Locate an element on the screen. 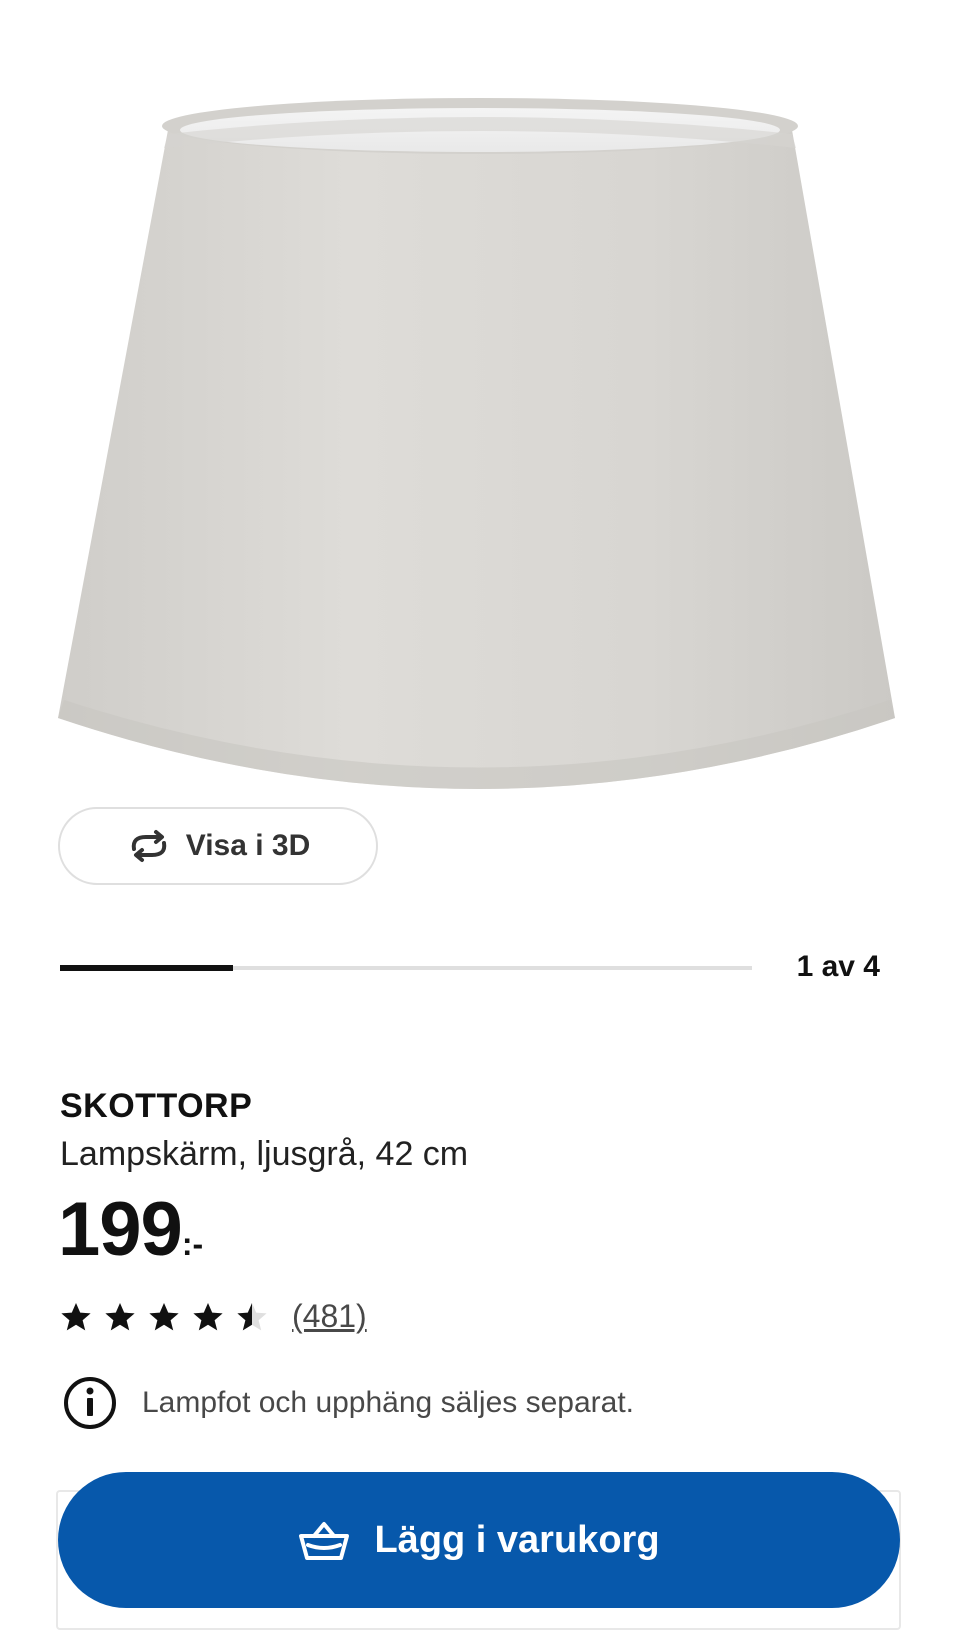 The height and width of the screenshot is (1649, 960). add-to-cart-label: Lägg i varukorg is located at coordinates (517, 1539).